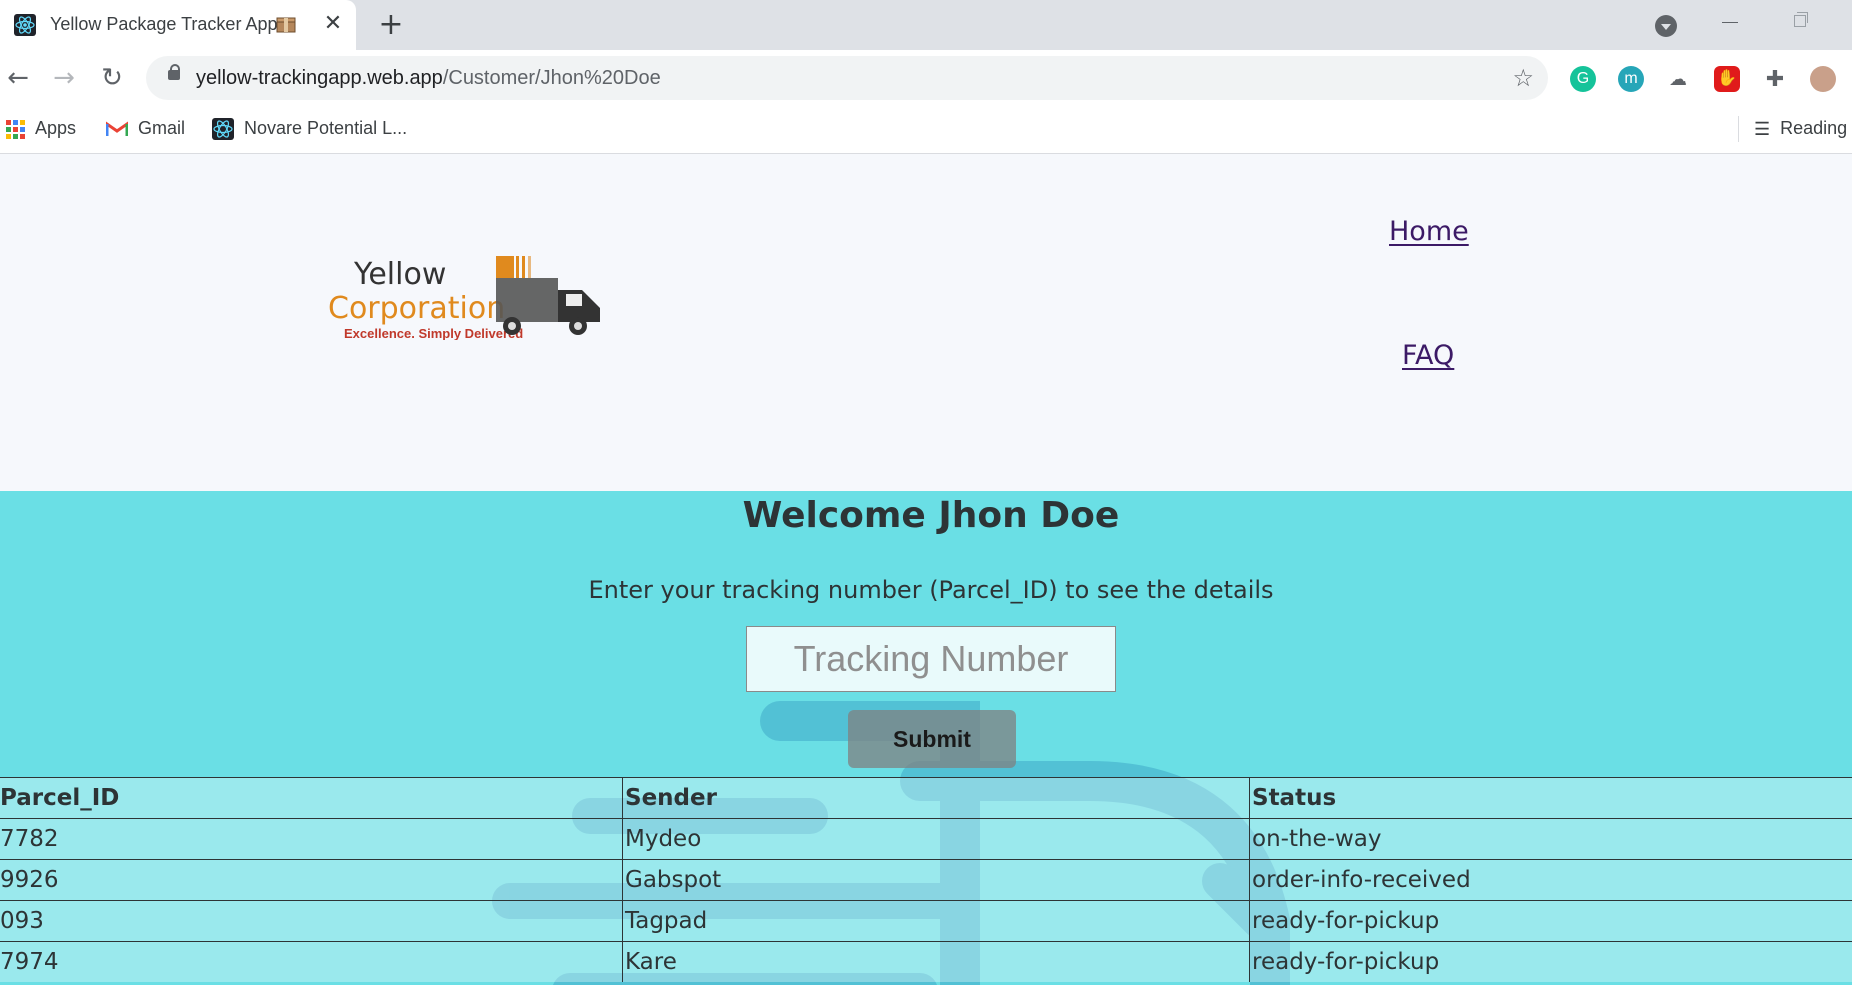 The width and height of the screenshot is (1852, 985). I want to click on sender-cell: Kare, so click(936, 961).